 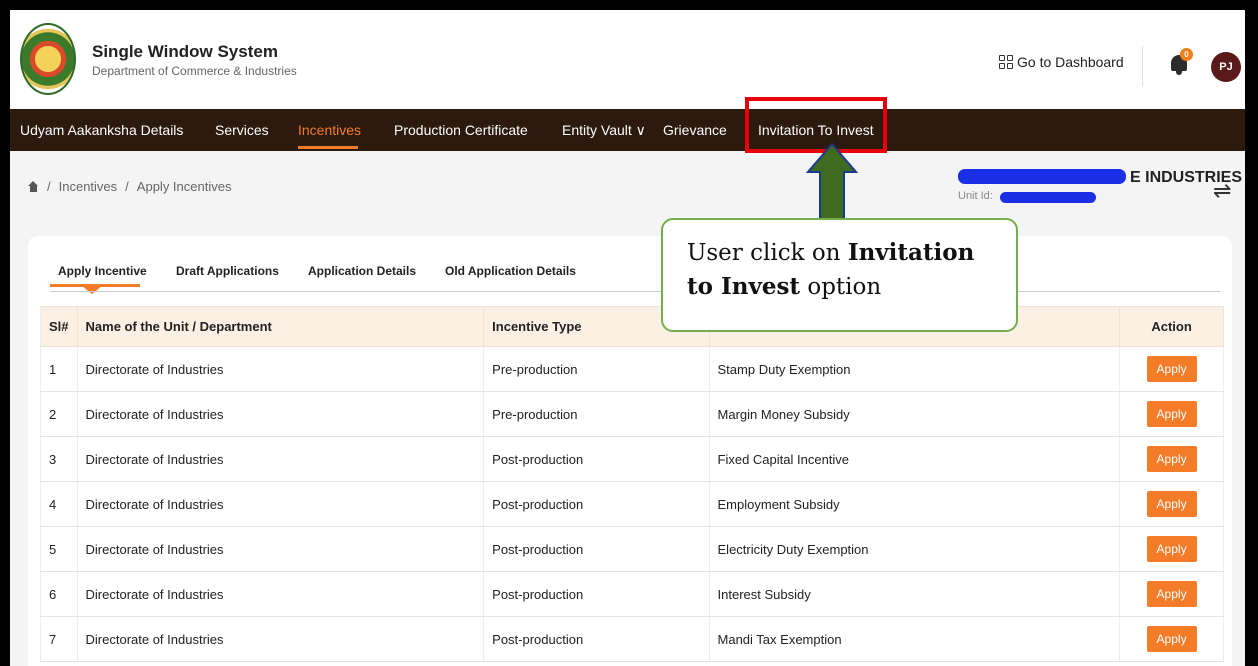 What do you see at coordinates (635, 291) in the screenshot?
I see `tab-divider` at bounding box center [635, 291].